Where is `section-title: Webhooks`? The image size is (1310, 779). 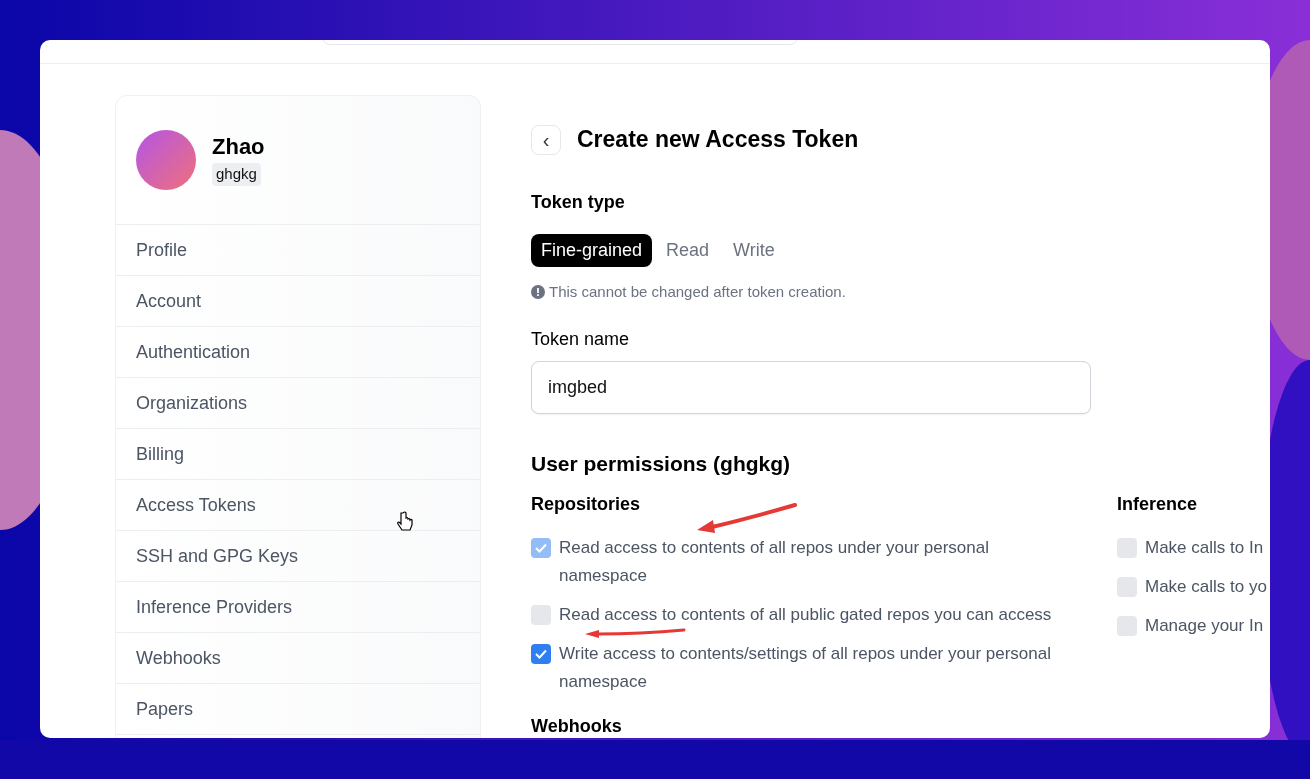 section-title: Webhooks is located at coordinates (577, 726).